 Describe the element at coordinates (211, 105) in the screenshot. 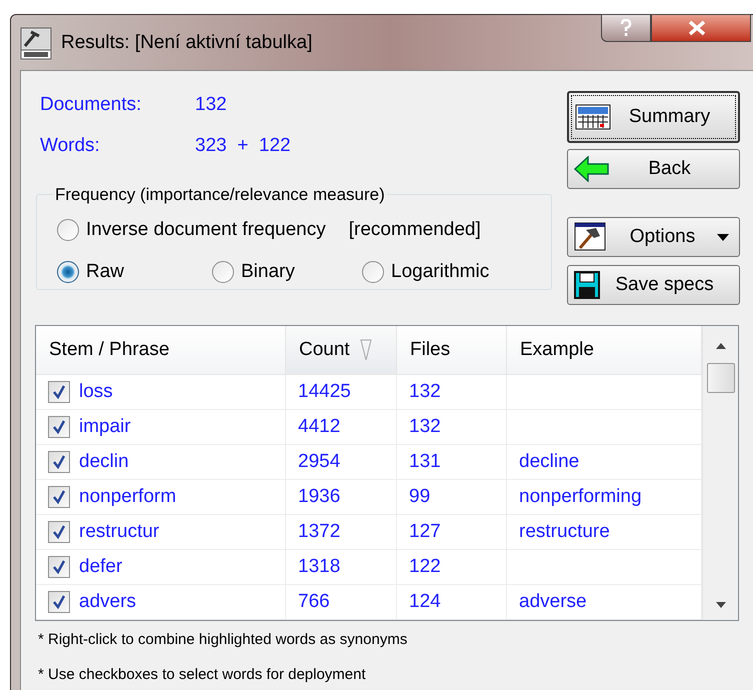

I see `stat-value: 132` at that location.